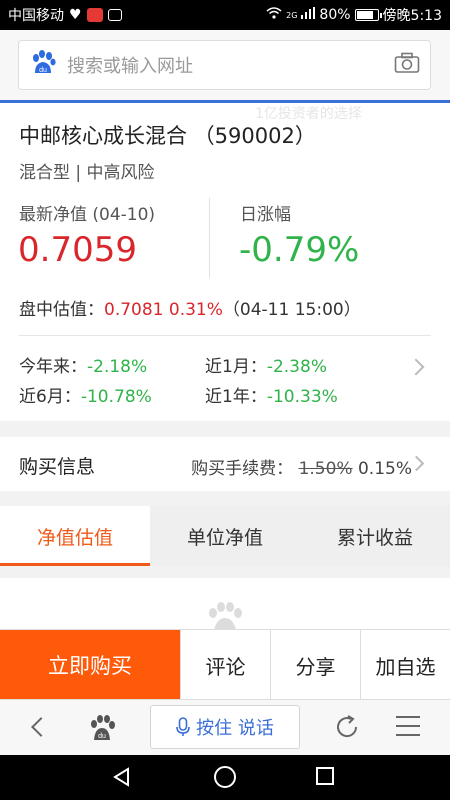 This screenshot has height=800, width=450. I want to click on battery-icon, so click(368, 15).